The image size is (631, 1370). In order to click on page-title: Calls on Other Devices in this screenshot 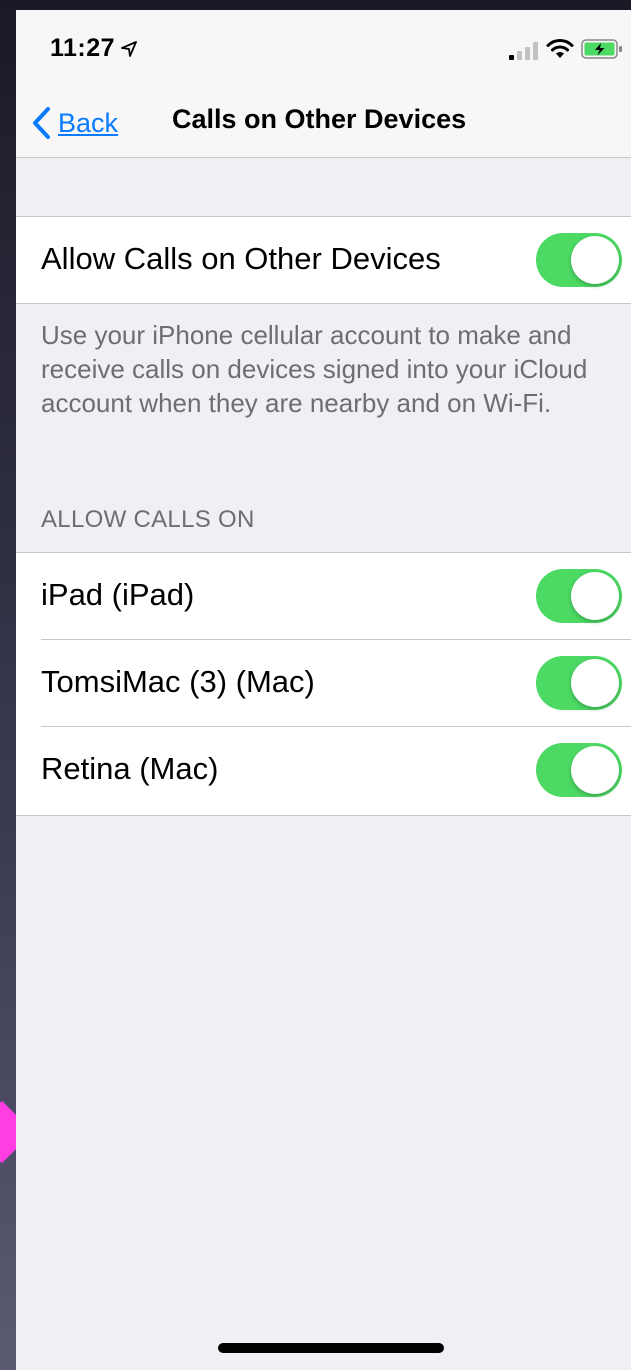, I will do `click(319, 119)`.